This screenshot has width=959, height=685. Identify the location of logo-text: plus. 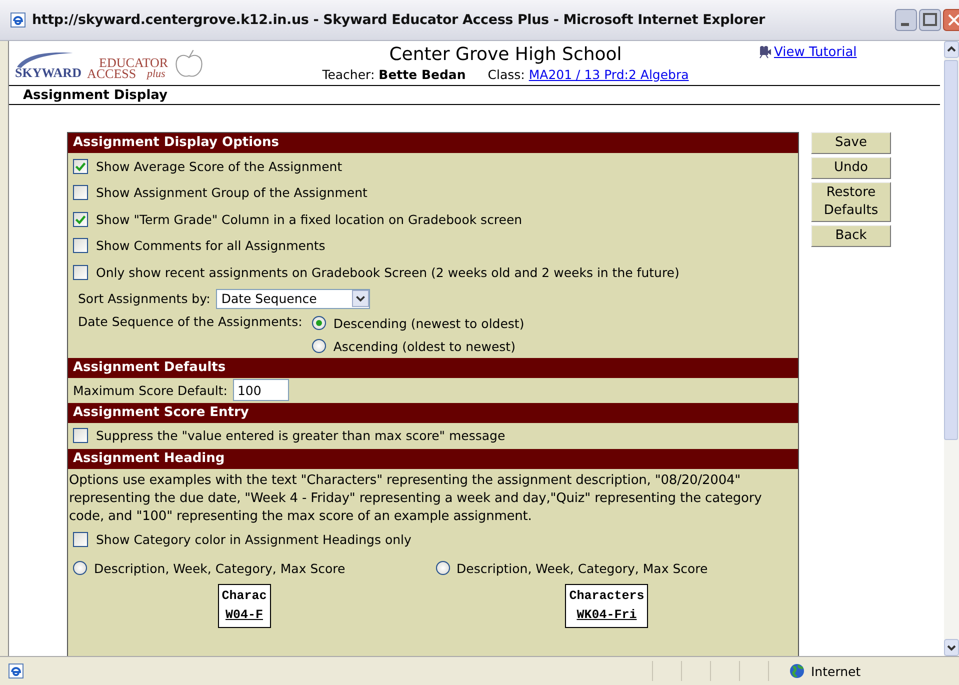
(156, 74).